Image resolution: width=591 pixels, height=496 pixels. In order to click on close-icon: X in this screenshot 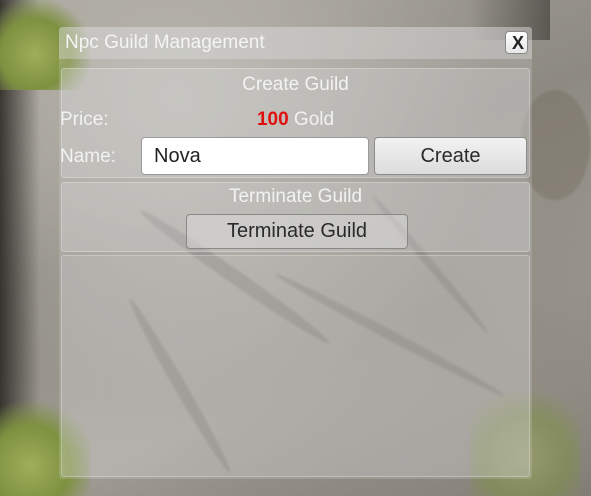, I will do `click(518, 43)`.